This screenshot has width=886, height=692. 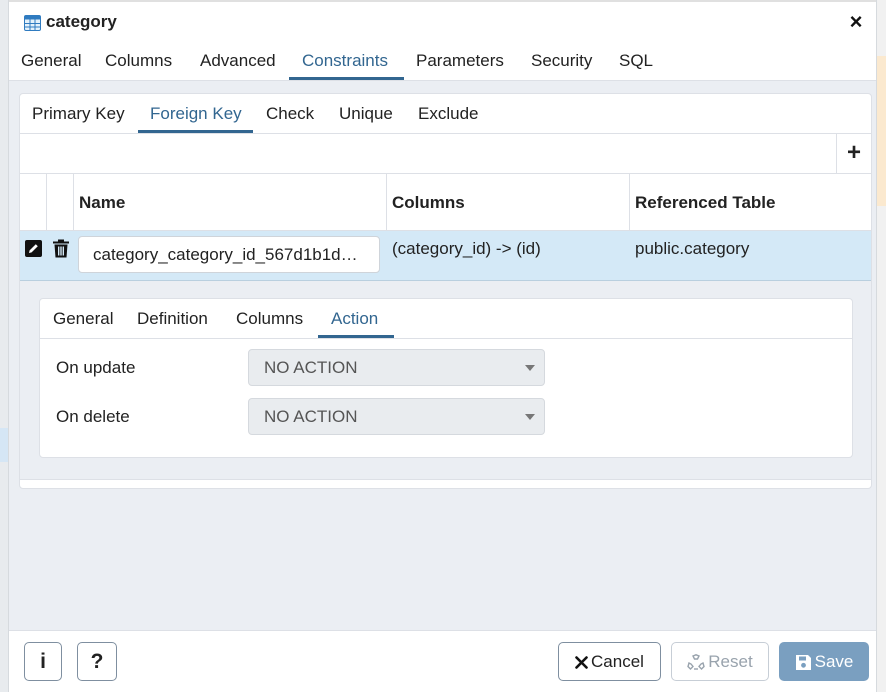 What do you see at coordinates (692, 248) in the screenshot?
I see `row-referenced-table-value: public.category` at bounding box center [692, 248].